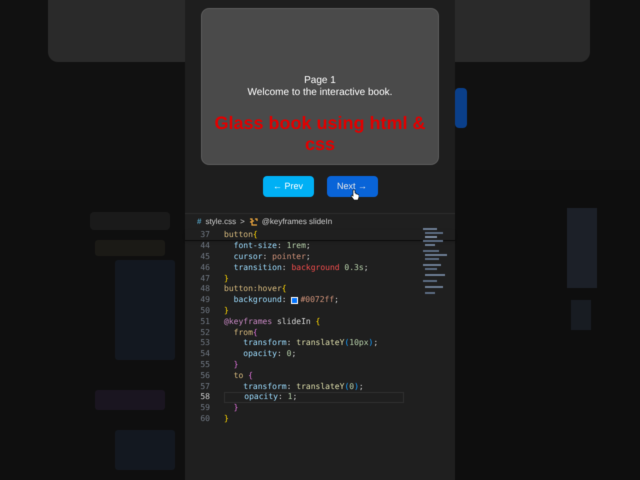 This screenshot has height=480, width=640. What do you see at coordinates (303, 386) in the screenshot?
I see `code-line: transform: translateY(0);` at bounding box center [303, 386].